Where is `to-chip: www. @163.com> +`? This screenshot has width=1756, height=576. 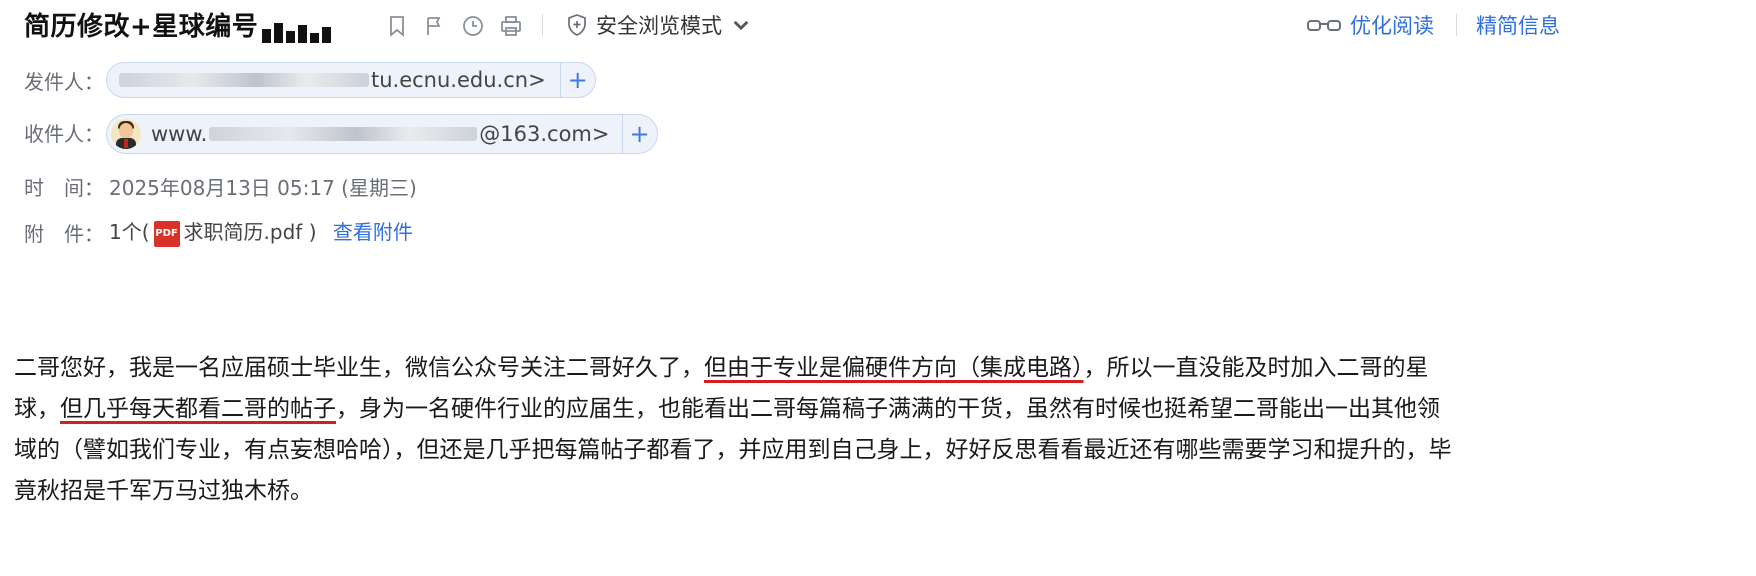
to-chip: www. @163.com> + is located at coordinates (382, 134).